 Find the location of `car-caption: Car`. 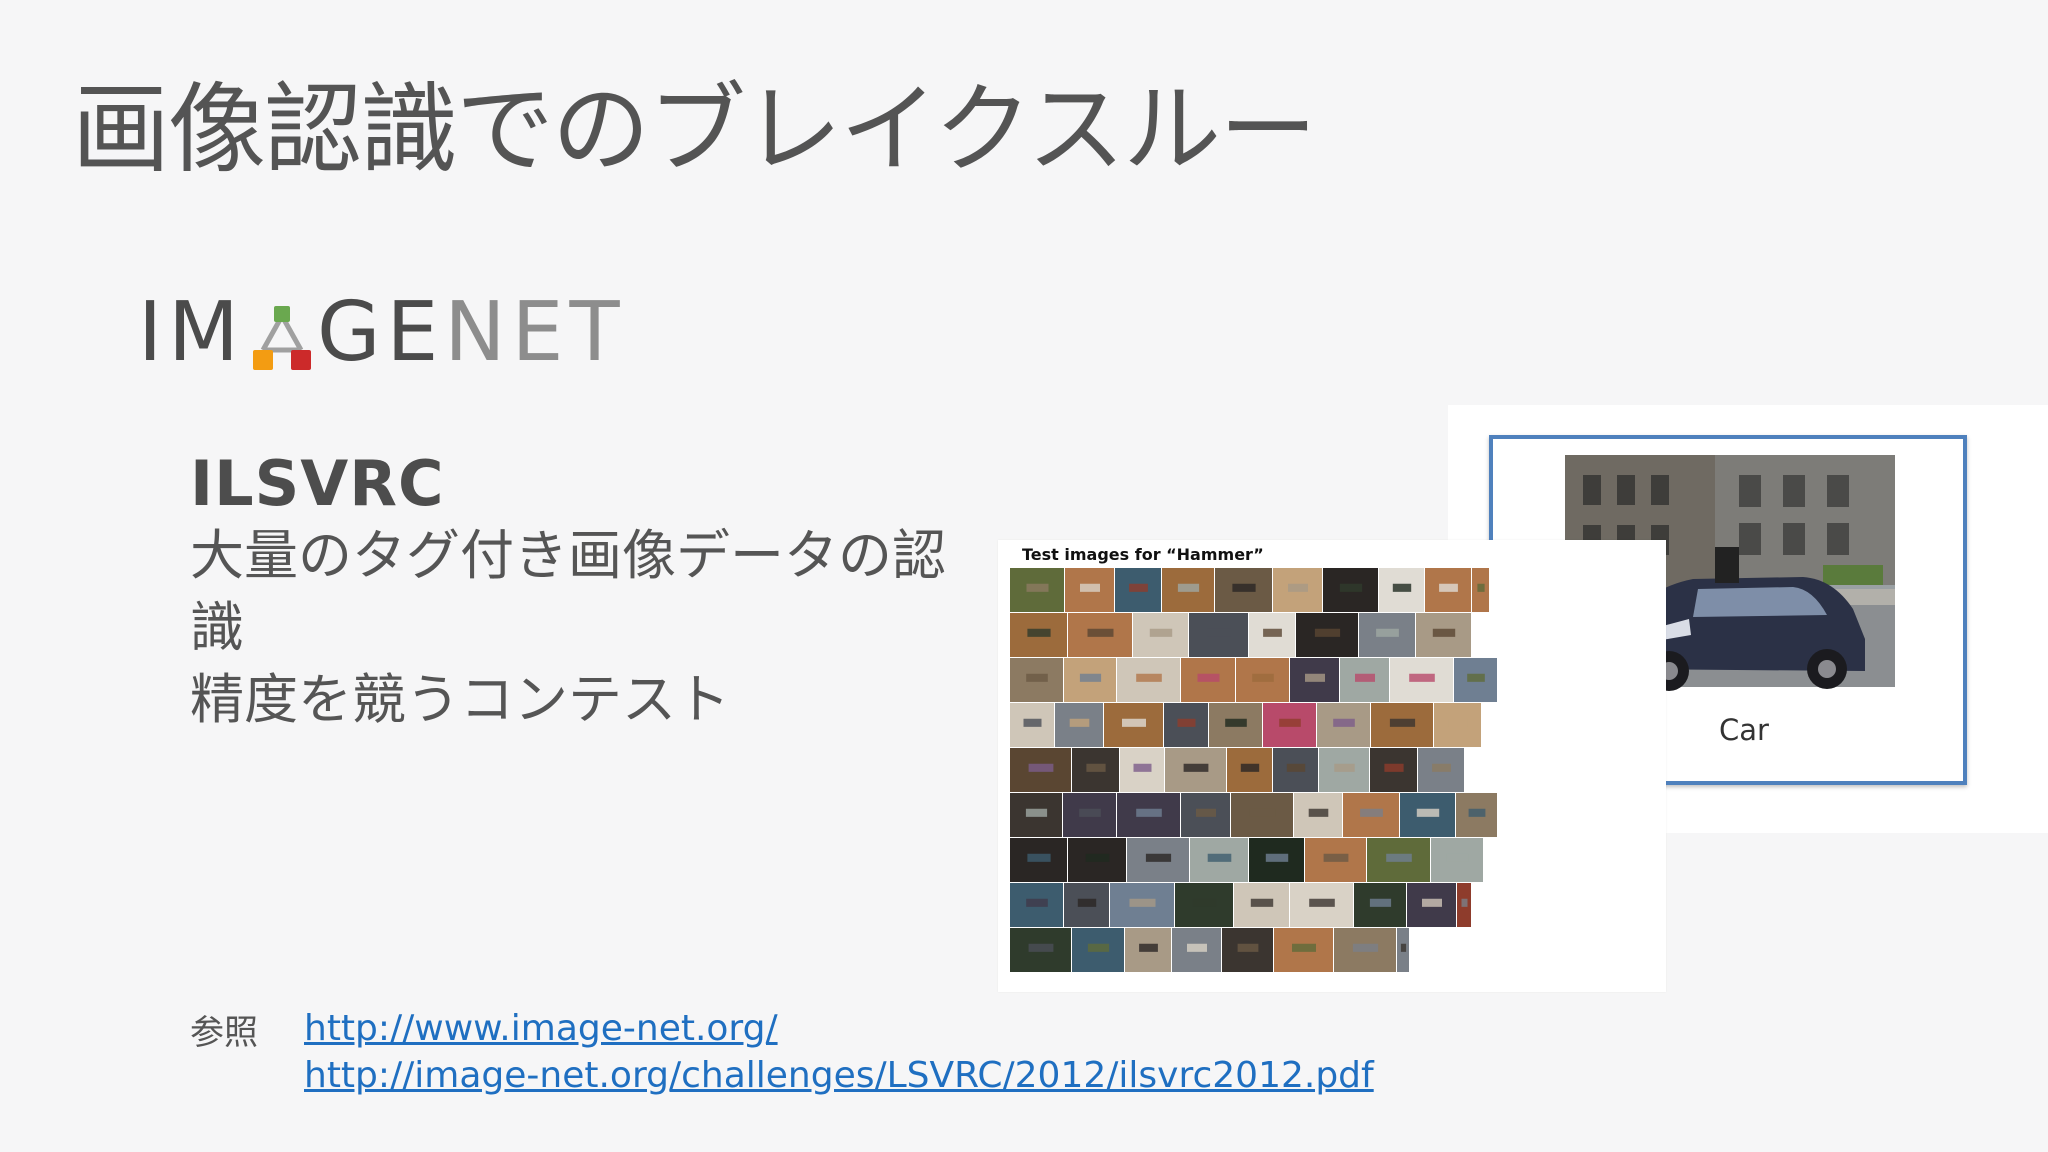

car-caption: Car is located at coordinates (1744, 730).